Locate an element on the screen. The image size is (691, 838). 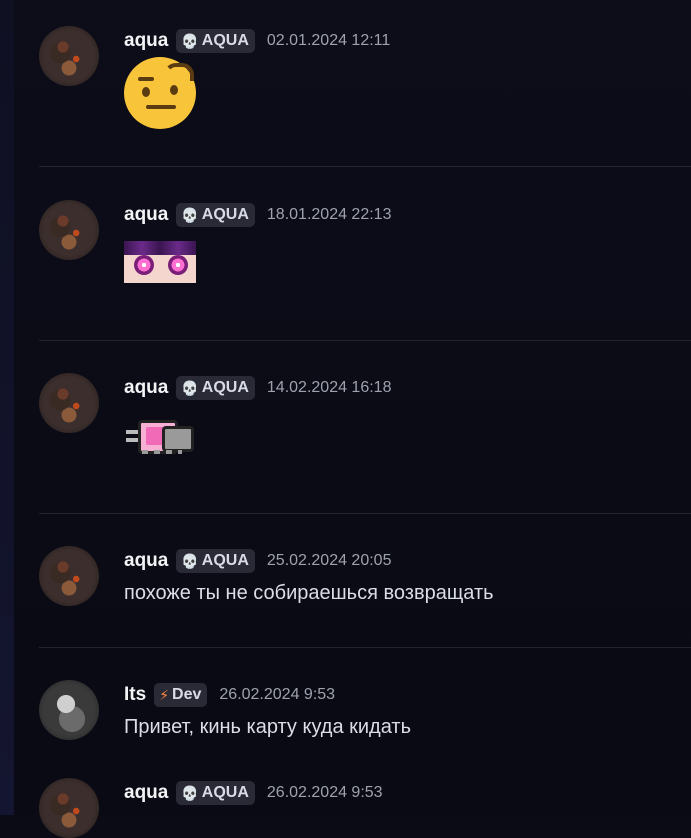
guild-tag: ⚡ Dev is located at coordinates (181, 695).